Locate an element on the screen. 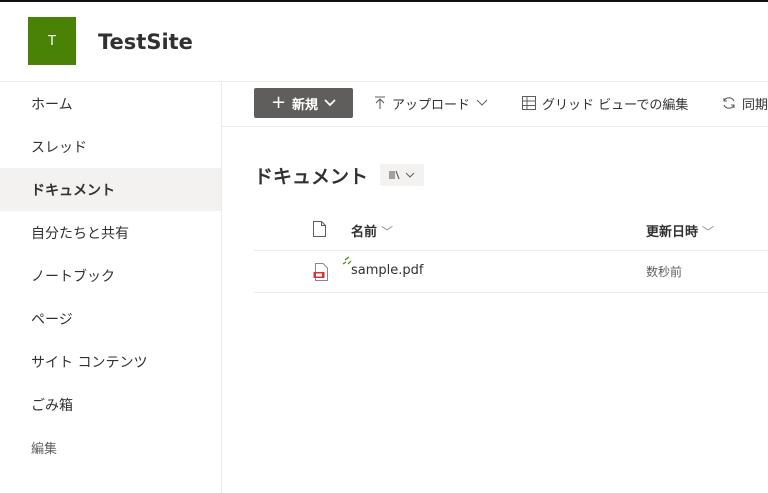 The height and width of the screenshot is (493, 768). nav-item-shared-with-us: 自分たちと共有 is located at coordinates (110, 232).